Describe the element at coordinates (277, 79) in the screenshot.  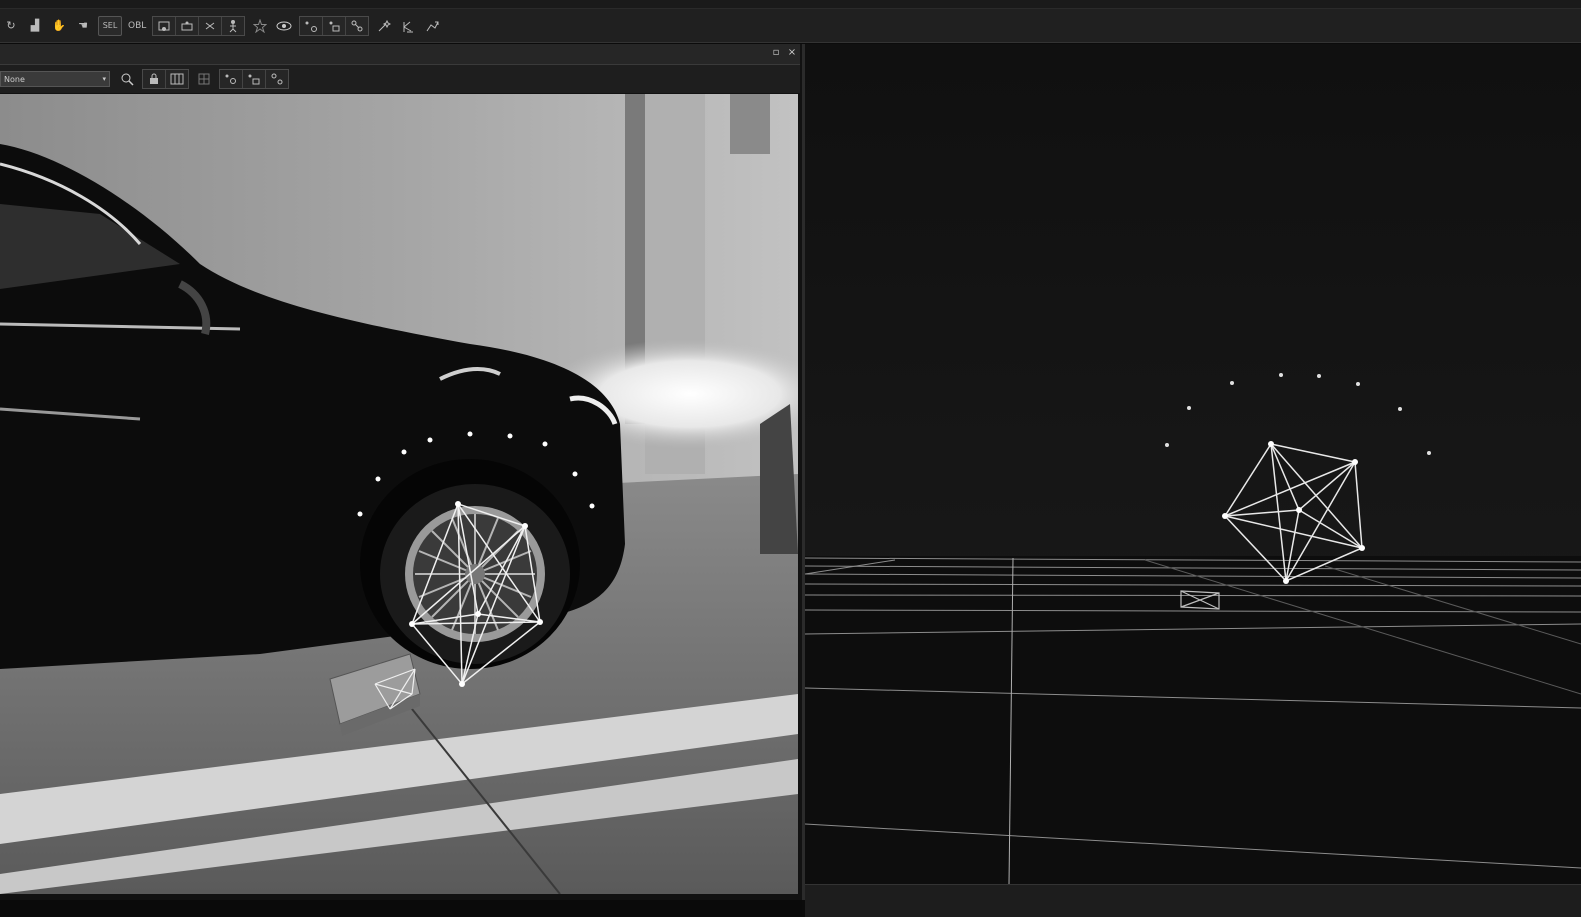
I see `view-c-icon` at that location.